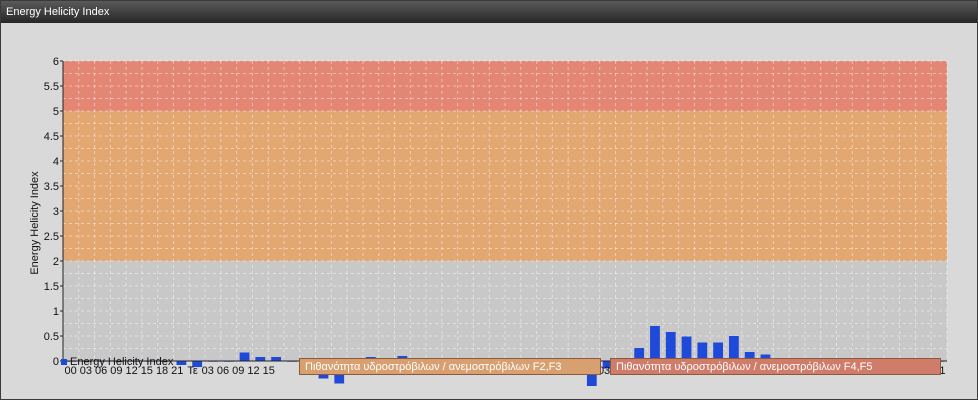 This screenshot has height=400, width=978. What do you see at coordinates (64, 362) in the screenshot?
I see `legend-swatch` at bounding box center [64, 362].